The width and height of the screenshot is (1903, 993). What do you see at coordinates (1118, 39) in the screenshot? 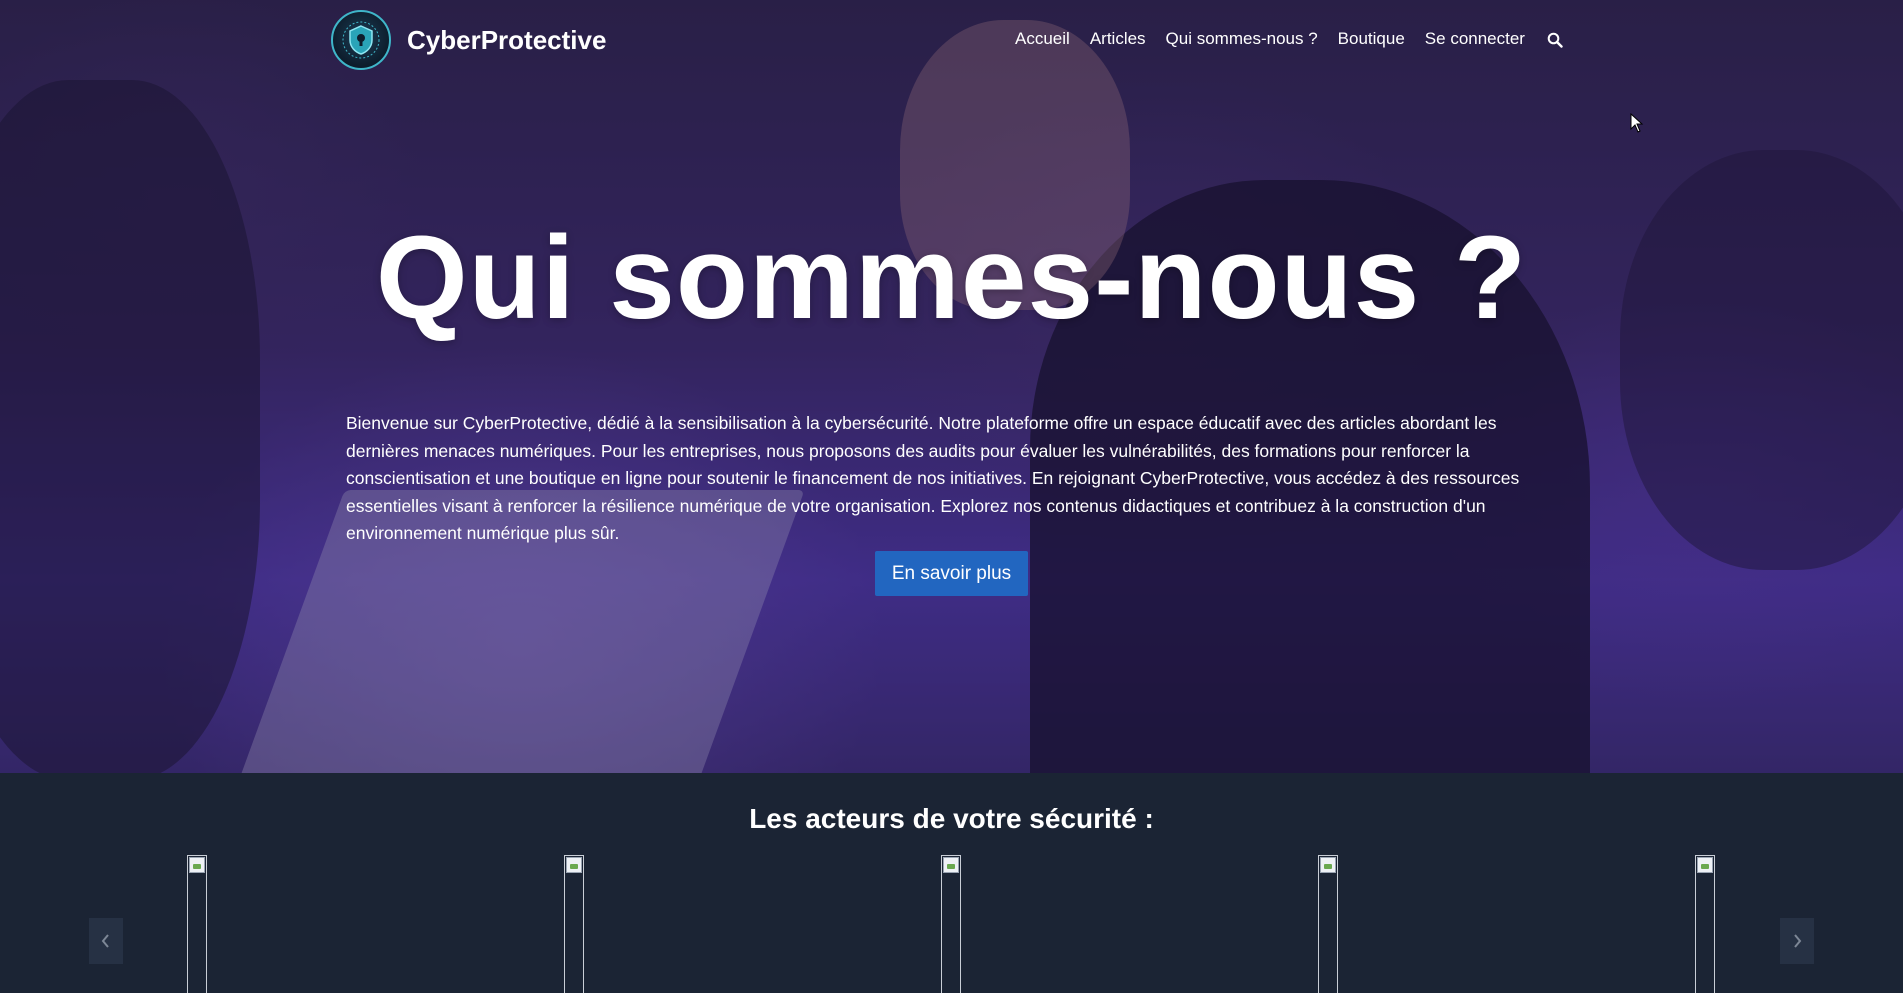
I see `nav-link-articles: Articles` at bounding box center [1118, 39].